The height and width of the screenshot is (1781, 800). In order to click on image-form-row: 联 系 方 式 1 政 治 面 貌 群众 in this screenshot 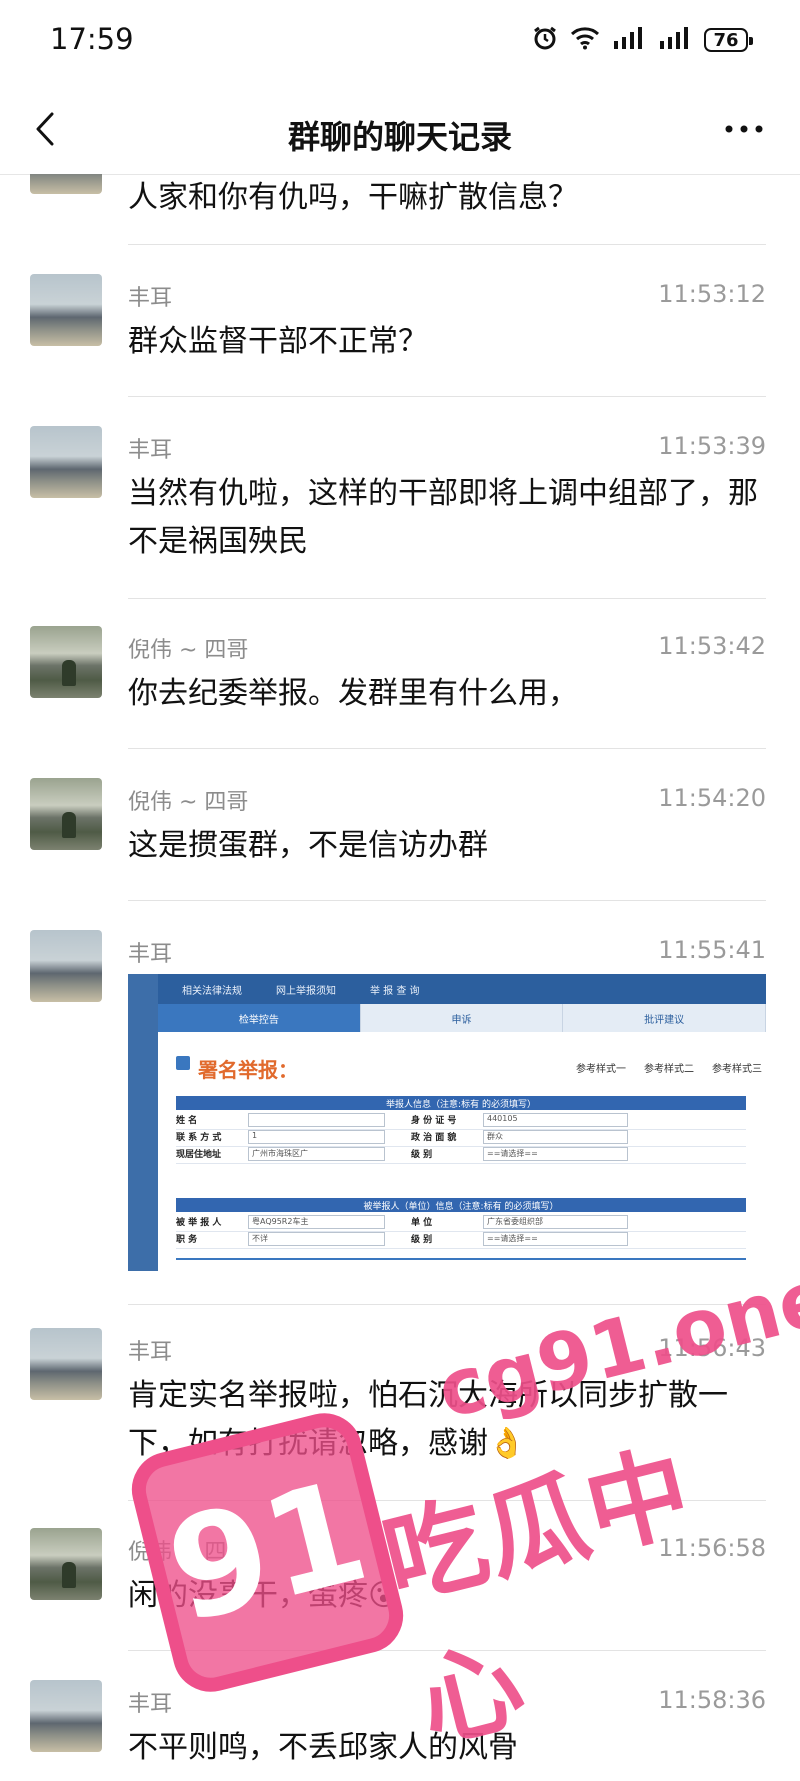, I will do `click(461, 1138)`.